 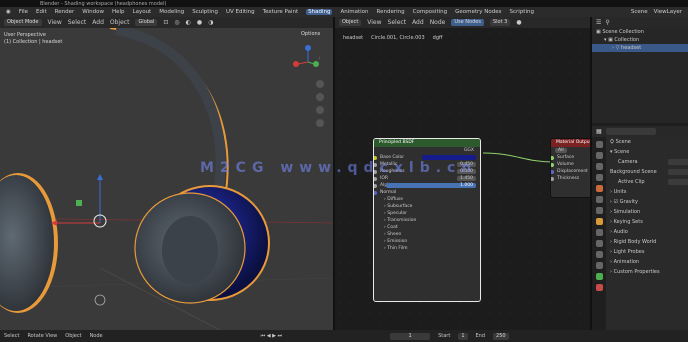 What do you see at coordinates (599, 144) in the screenshot?
I see `tool-tab-icon` at bounding box center [599, 144].